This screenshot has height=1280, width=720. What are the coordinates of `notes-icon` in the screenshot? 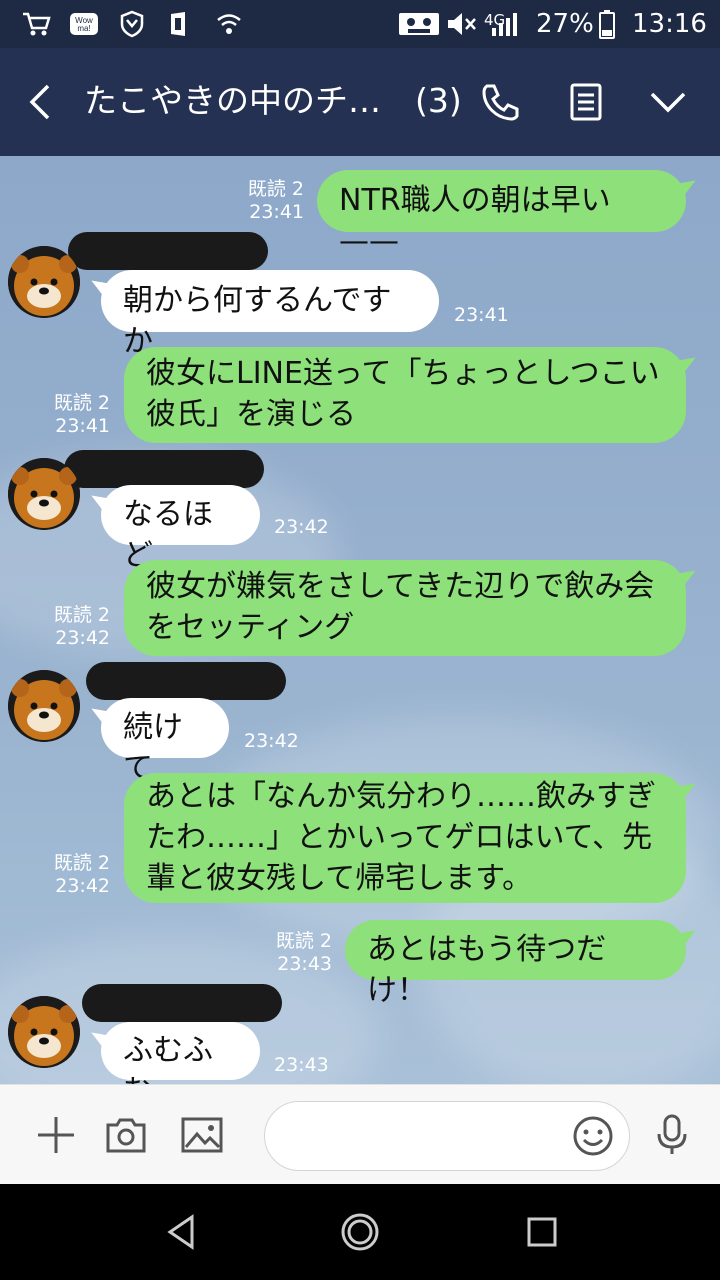 It's located at (586, 102).